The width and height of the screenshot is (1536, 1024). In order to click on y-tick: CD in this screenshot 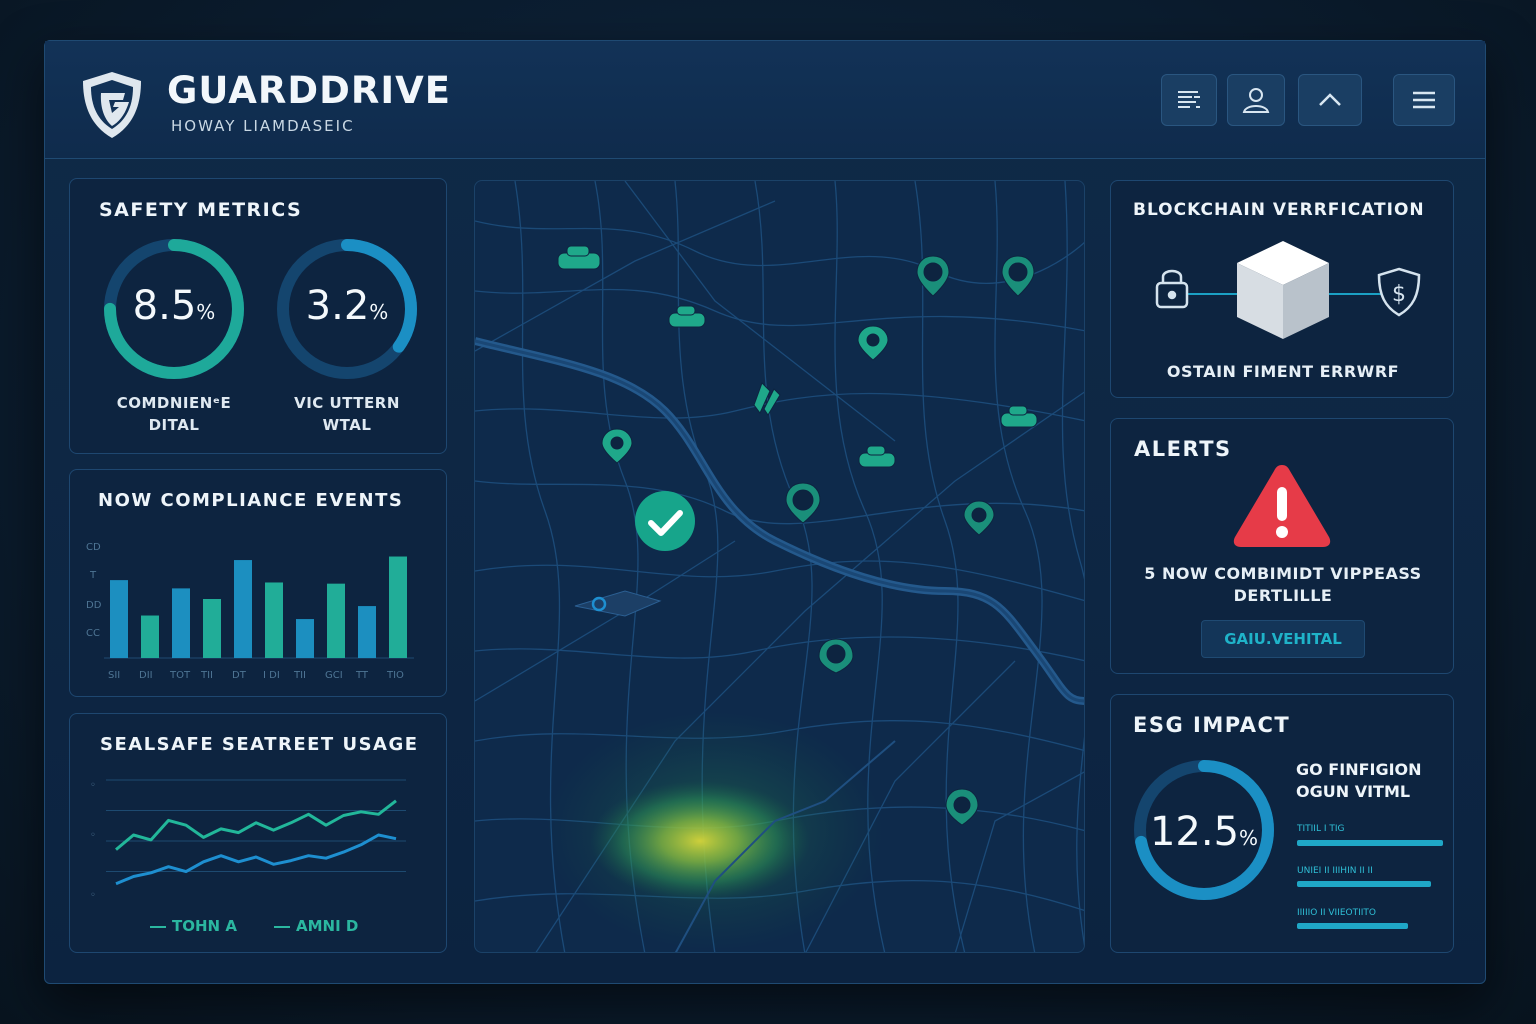, I will do `click(93, 547)`.